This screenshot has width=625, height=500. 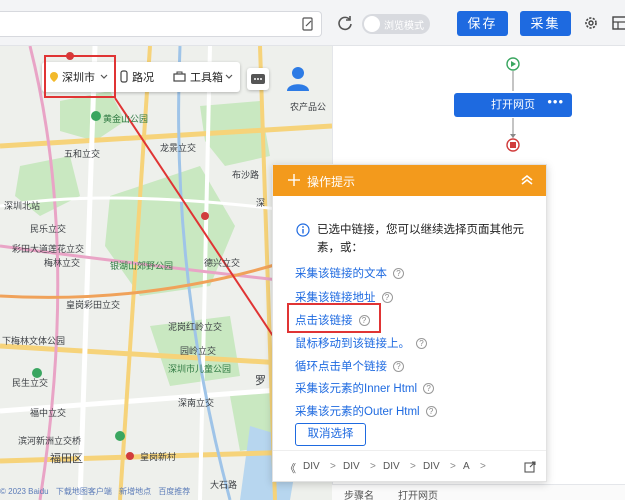 What do you see at coordinates (478, 492) in the screenshot?
I see `step-properties: 步骤名 打开网页` at bounding box center [478, 492].